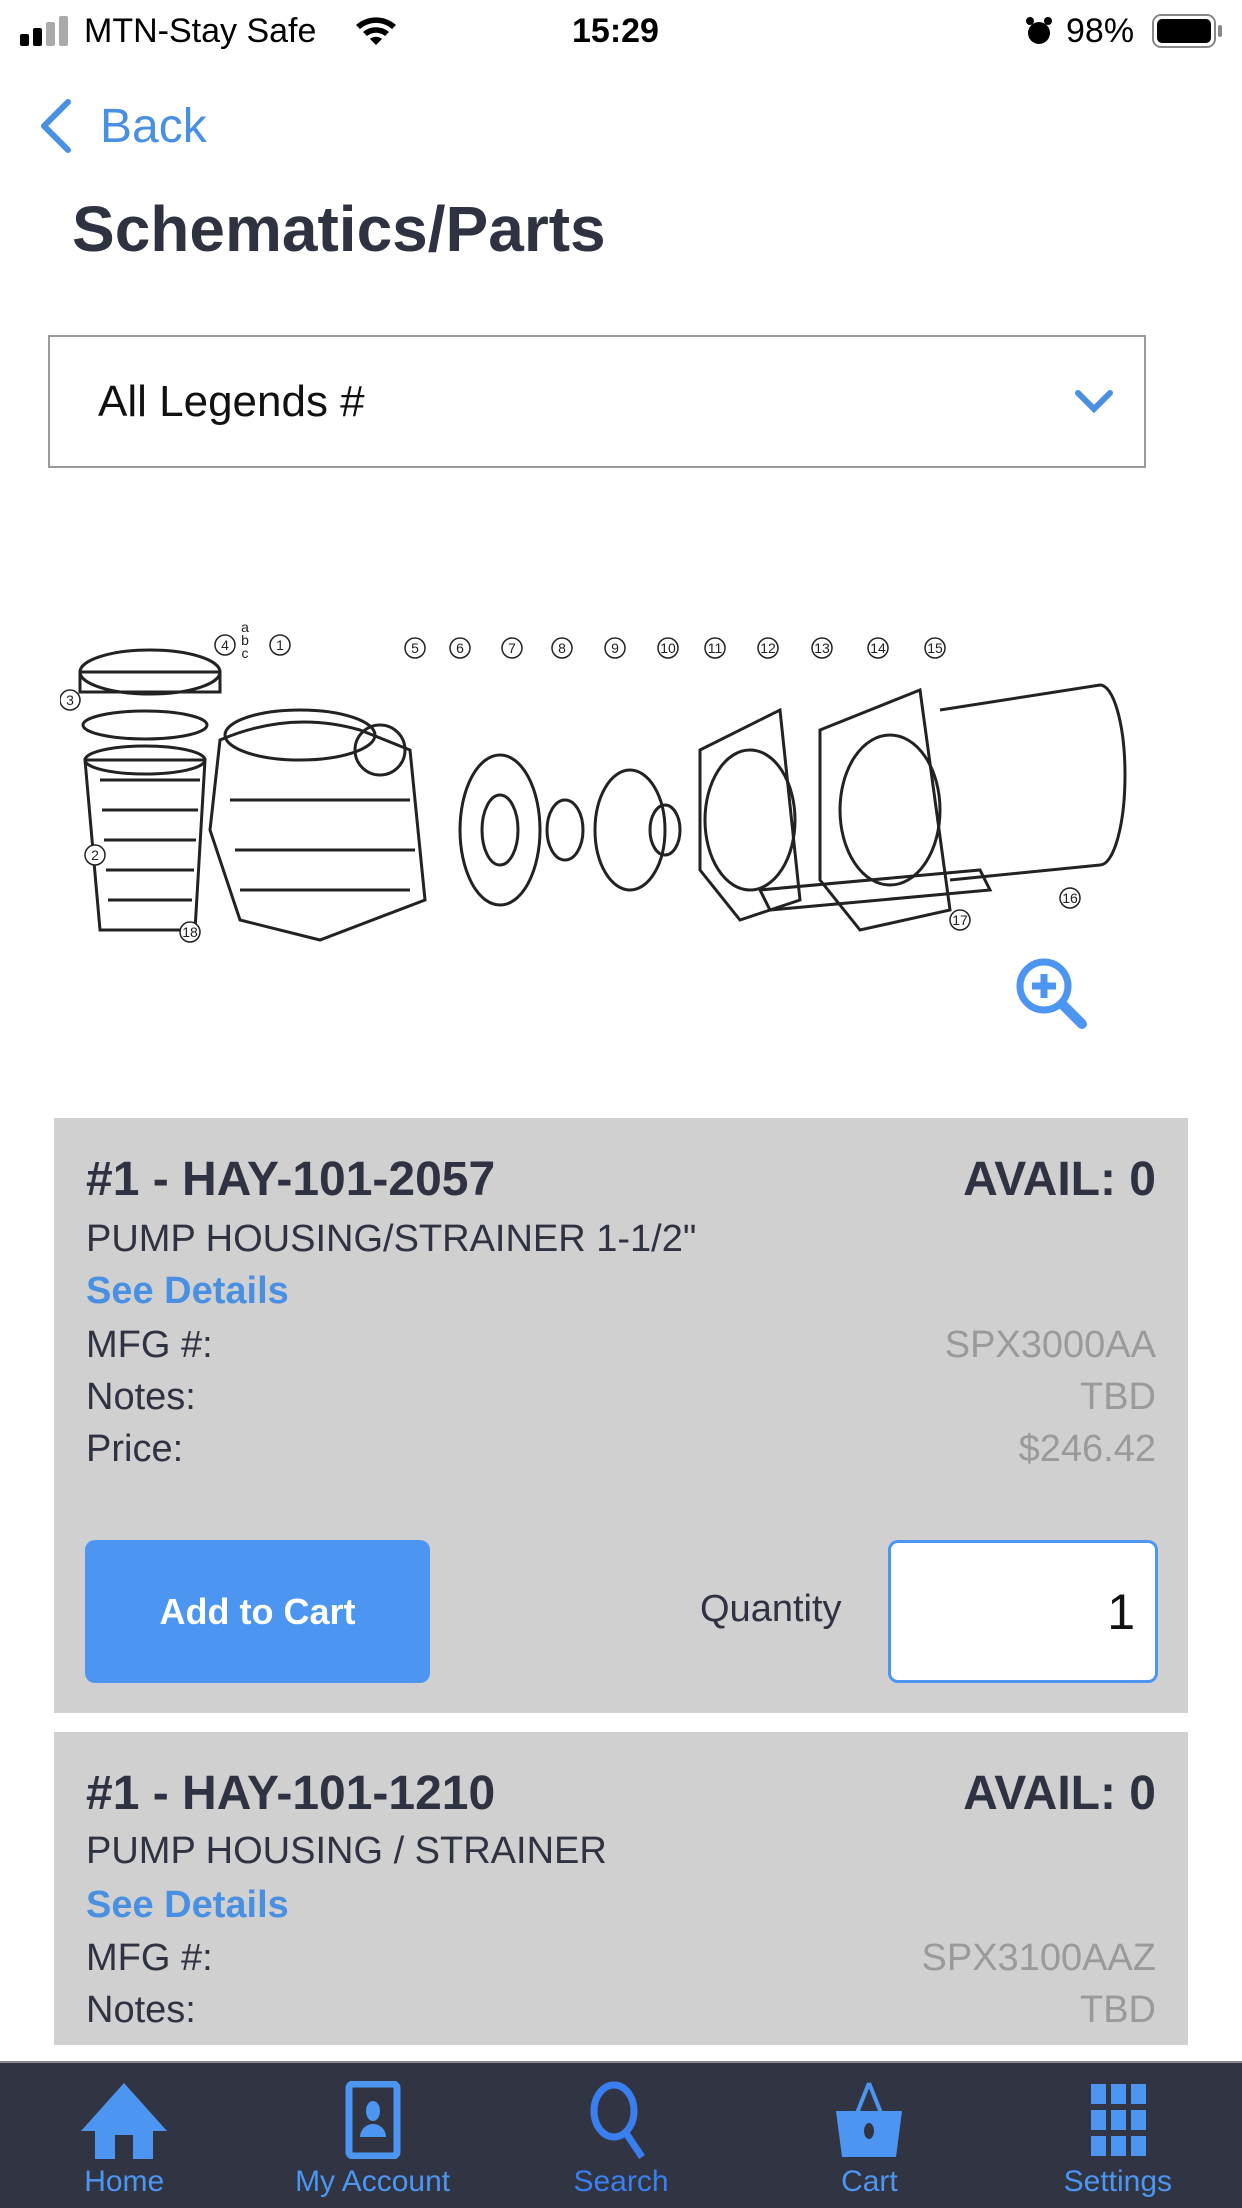 This screenshot has height=2208, width=1242. Describe the element at coordinates (615, 648) in the screenshot. I see `callout-label: 9` at that location.